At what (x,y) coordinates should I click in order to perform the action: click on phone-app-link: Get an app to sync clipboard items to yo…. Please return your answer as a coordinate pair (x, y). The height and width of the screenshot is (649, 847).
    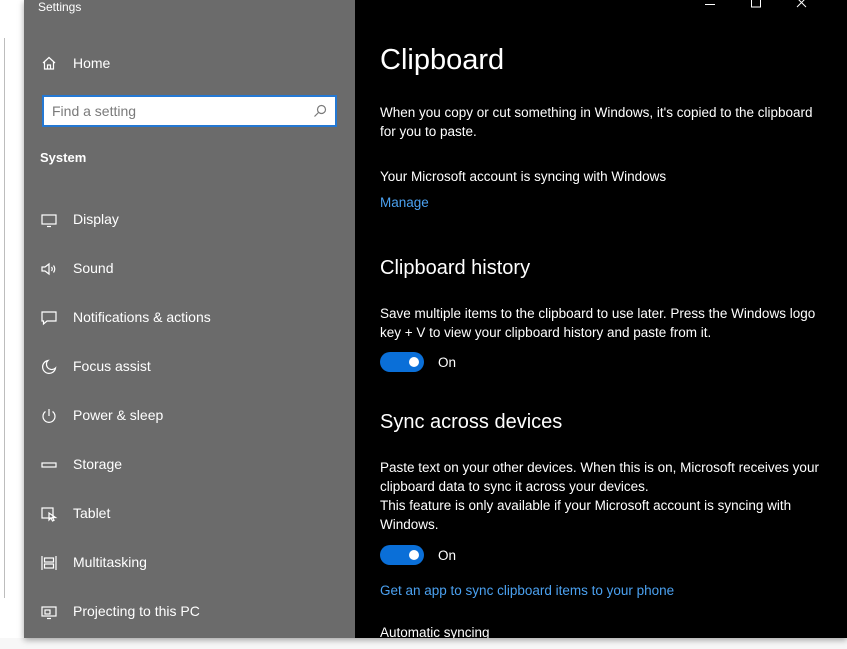
    Looking at the image, I should click on (527, 590).